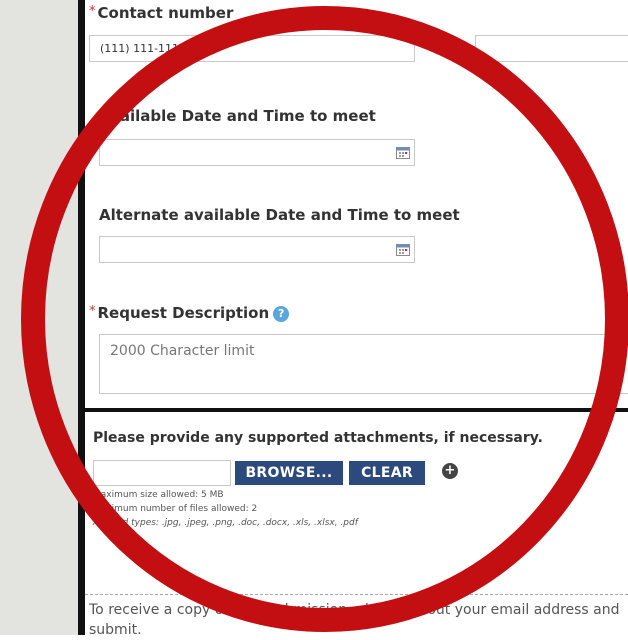 Image resolution: width=628 pixels, height=640 pixels. Describe the element at coordinates (237, 116) in the screenshot. I see `available-date-label: Available Date and Time to meet` at that location.